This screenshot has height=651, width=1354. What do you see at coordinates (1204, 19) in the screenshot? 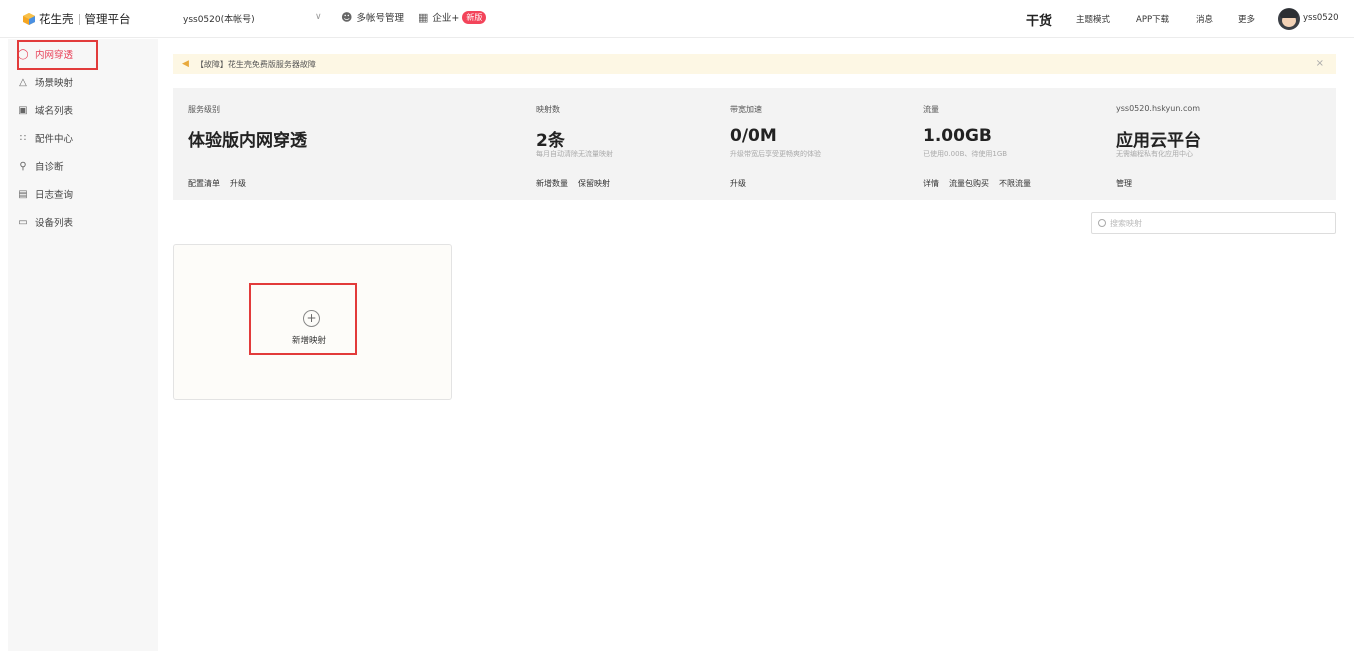
I see `messages-link: 消息` at bounding box center [1204, 19].